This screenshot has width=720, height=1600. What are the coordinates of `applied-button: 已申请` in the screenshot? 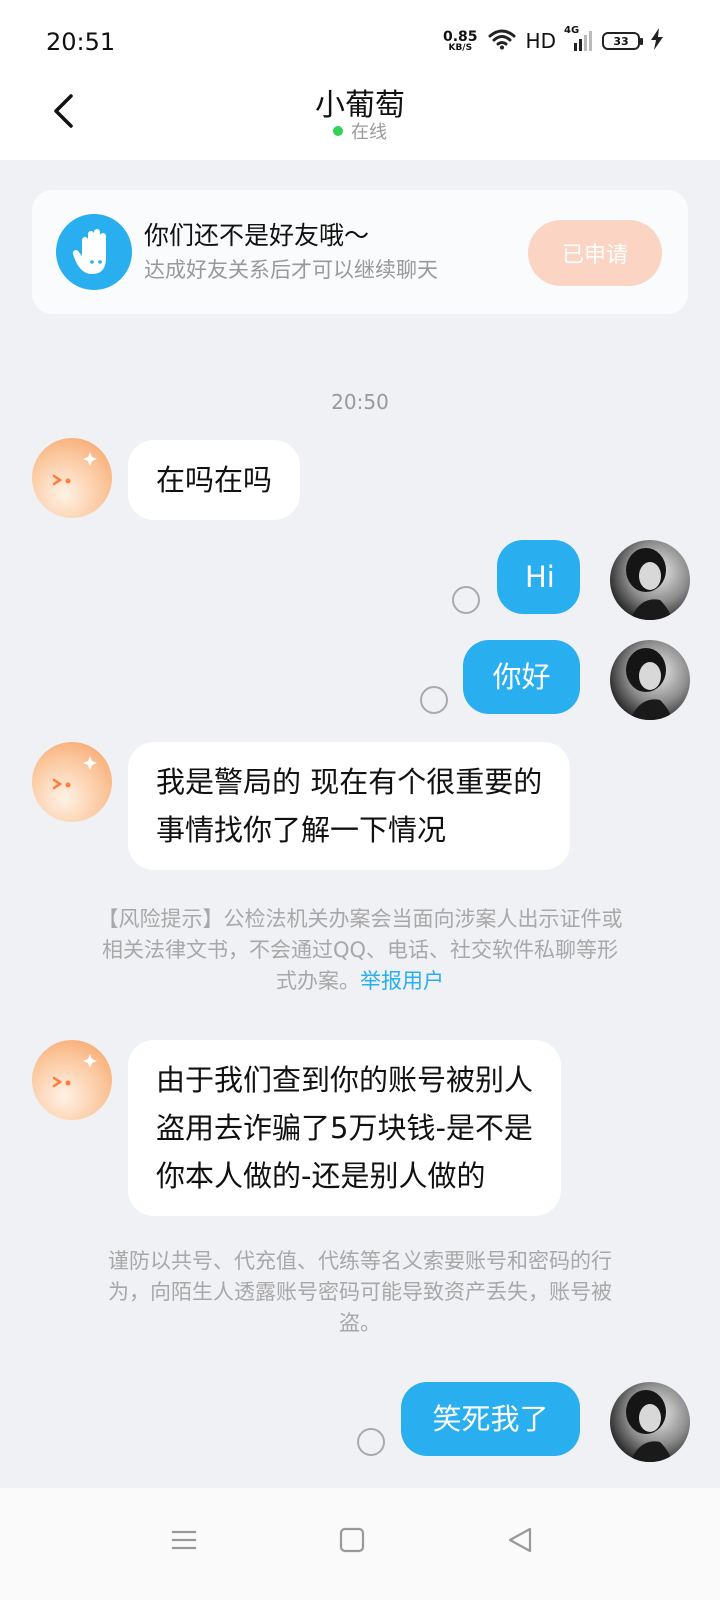 It's located at (595, 253).